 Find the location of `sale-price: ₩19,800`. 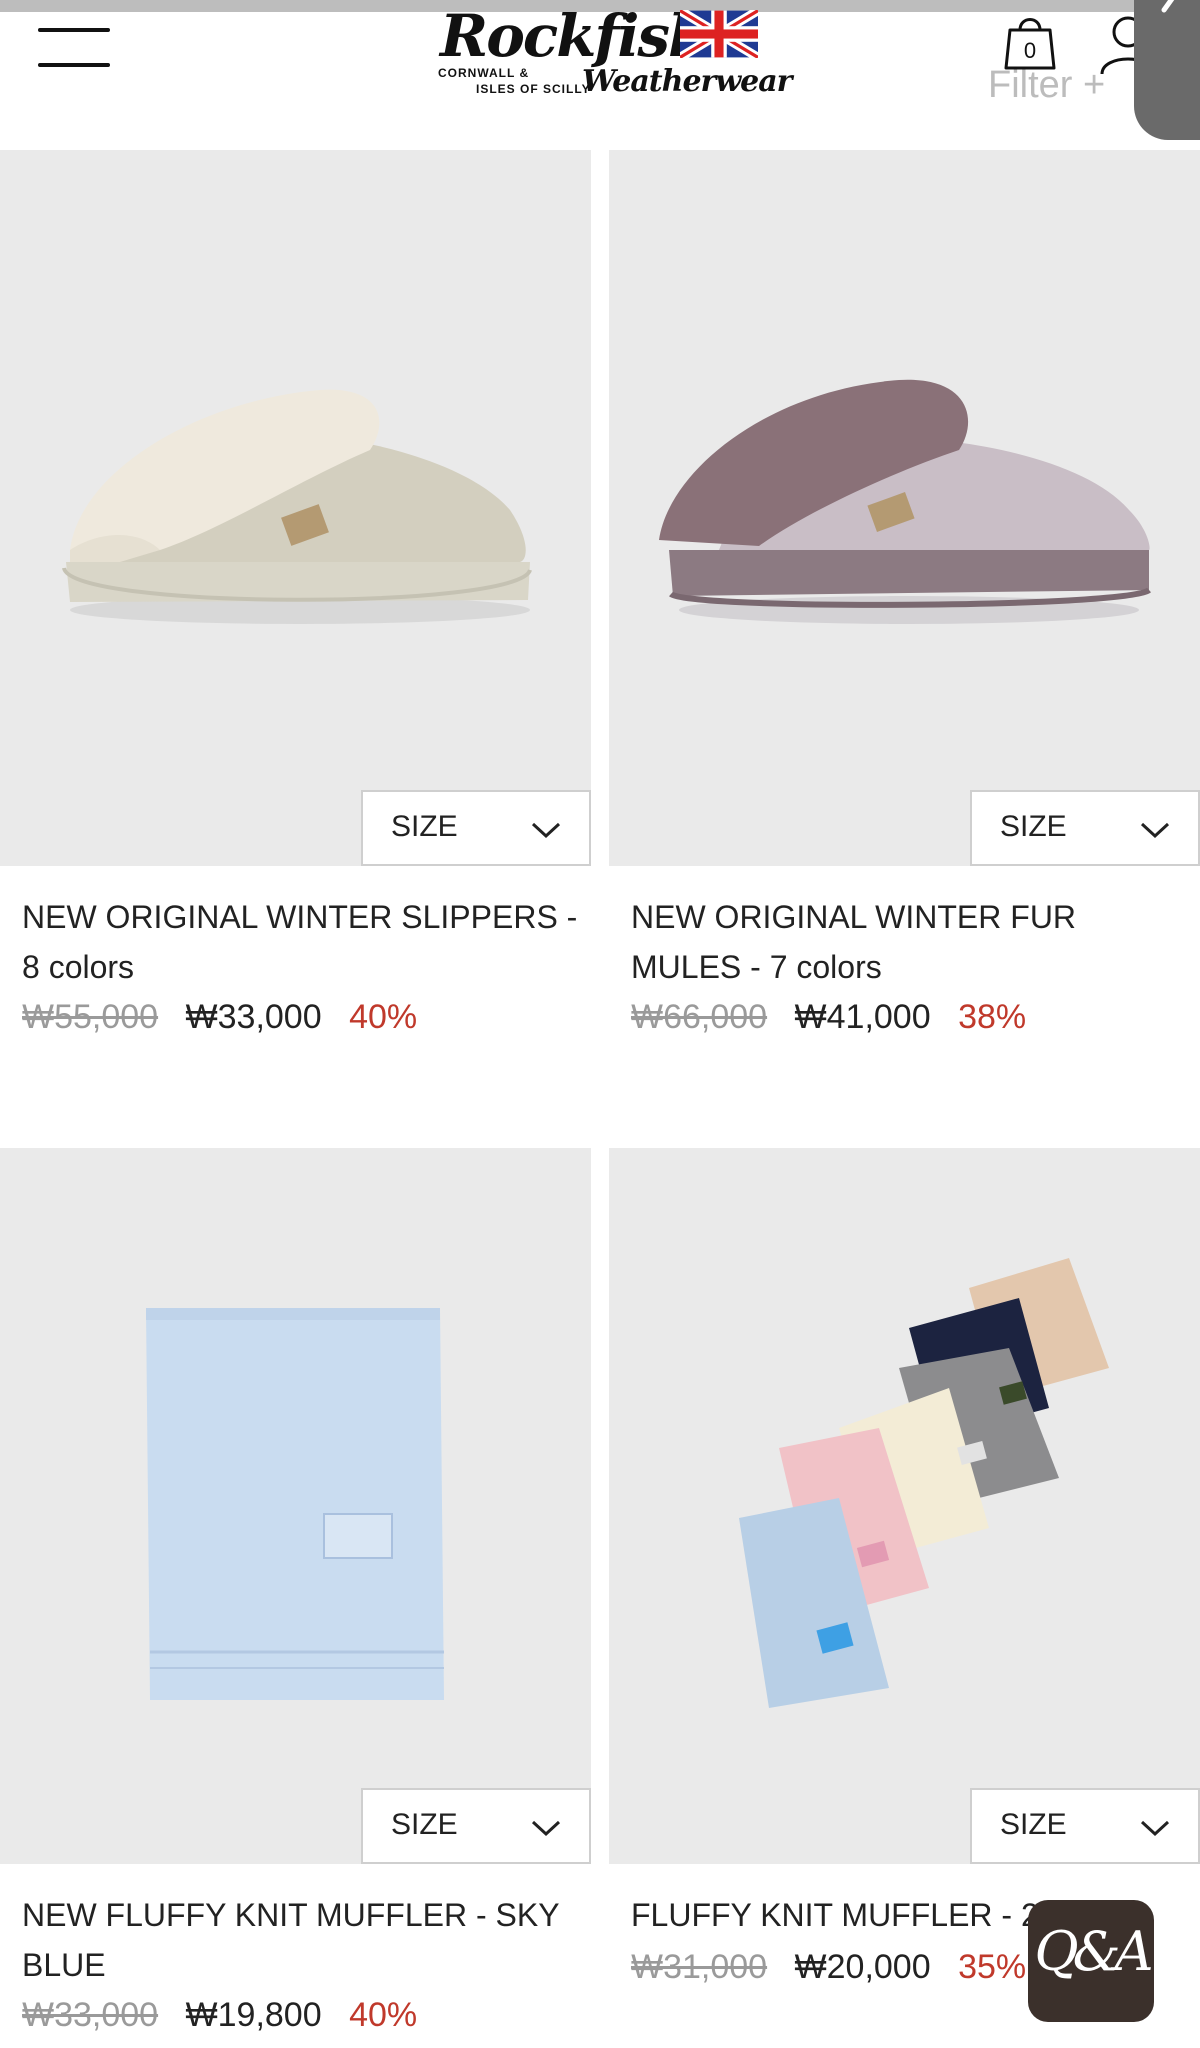

sale-price: ₩19,800 is located at coordinates (253, 2015).